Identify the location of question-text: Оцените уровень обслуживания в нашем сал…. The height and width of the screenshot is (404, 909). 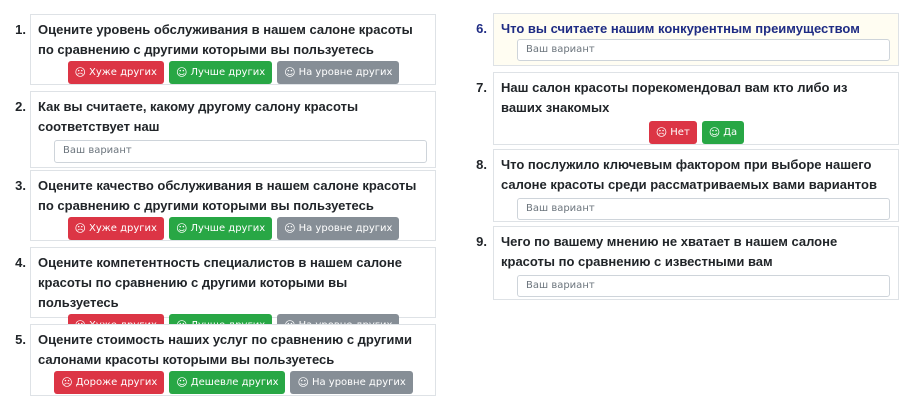
(225, 39).